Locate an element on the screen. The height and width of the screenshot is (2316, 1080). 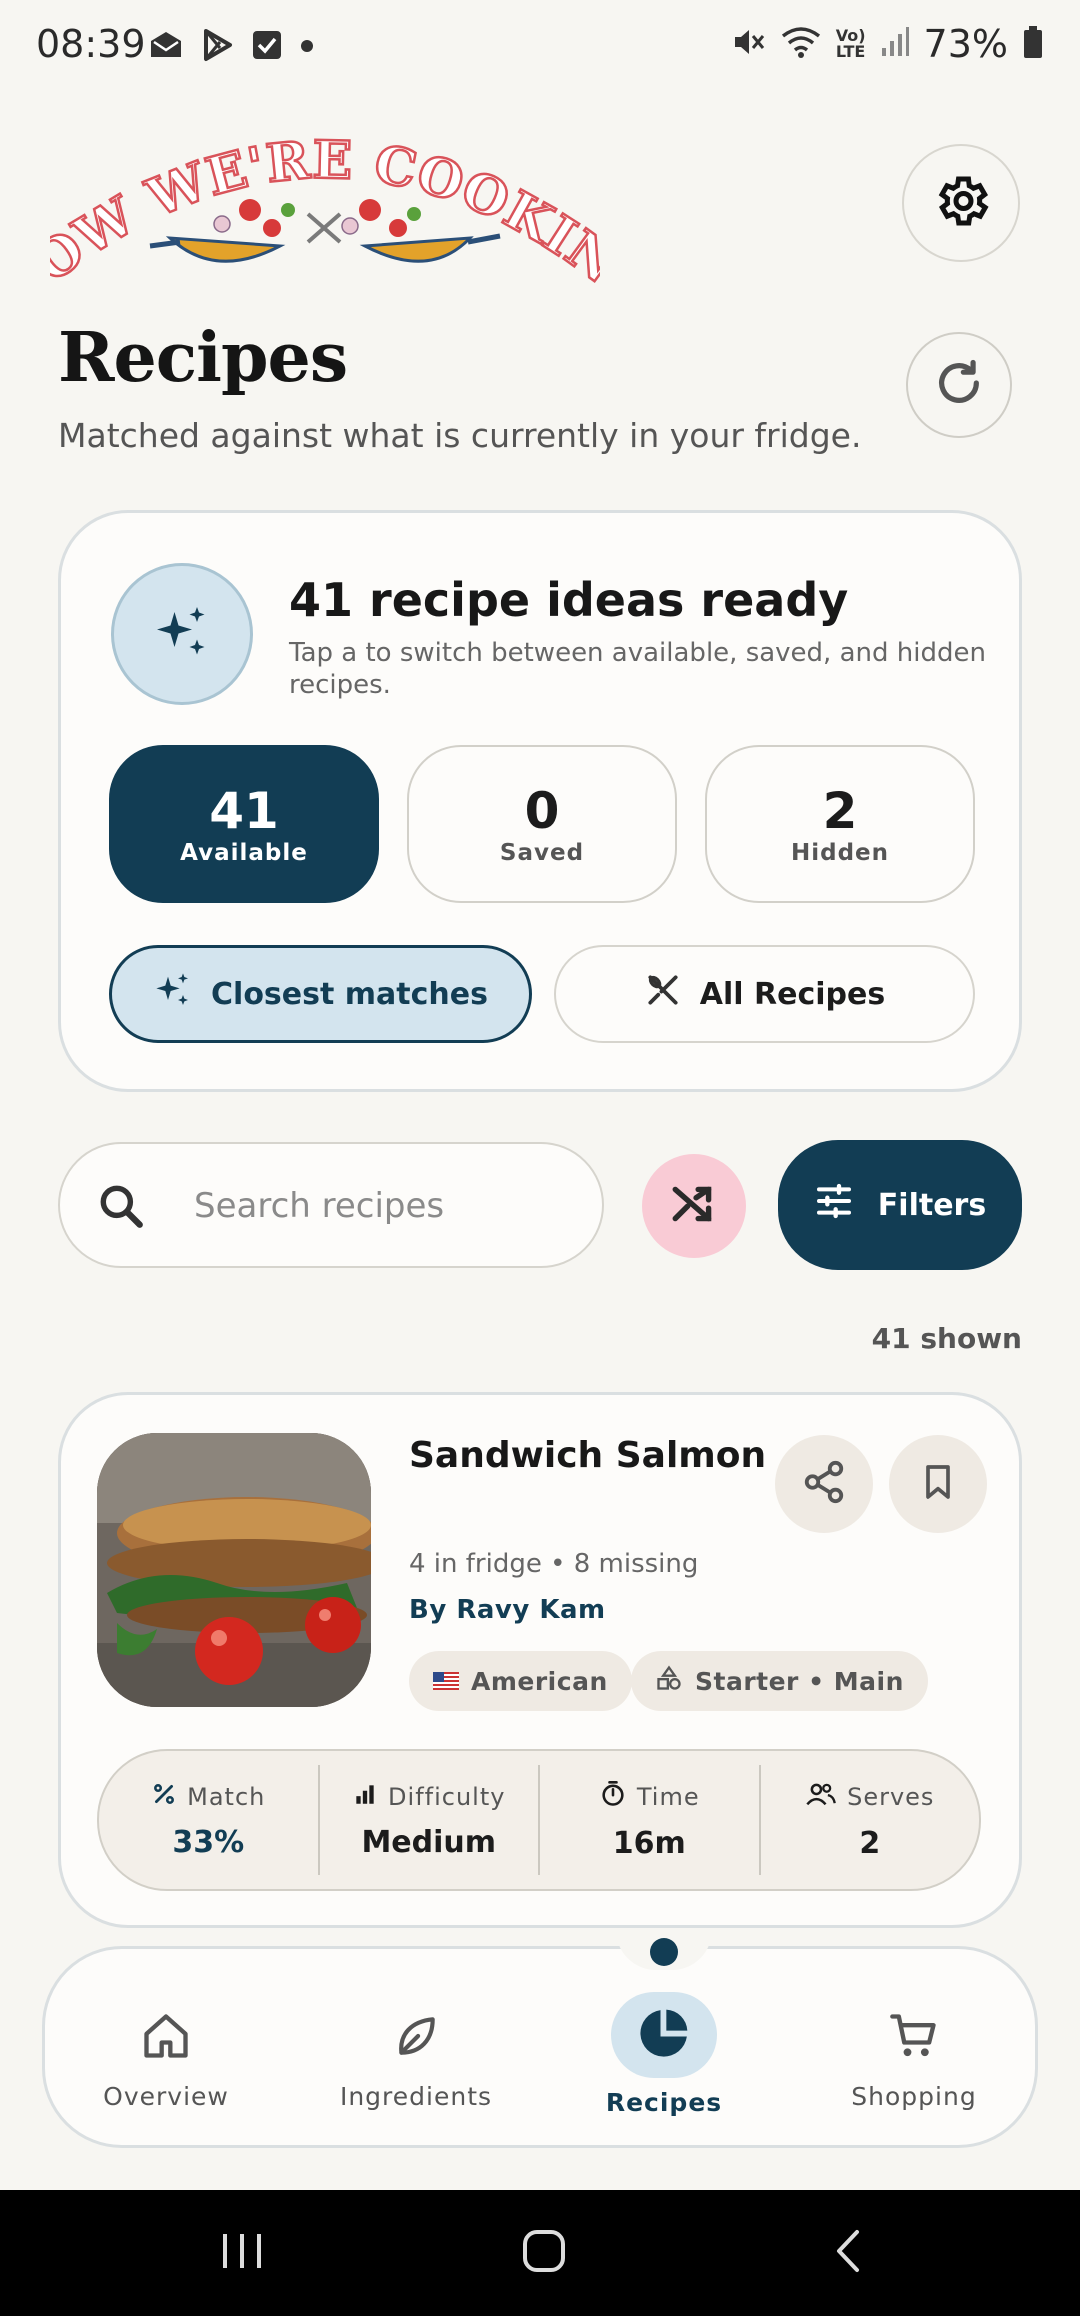
sliders-icon is located at coordinates (834, 1205).